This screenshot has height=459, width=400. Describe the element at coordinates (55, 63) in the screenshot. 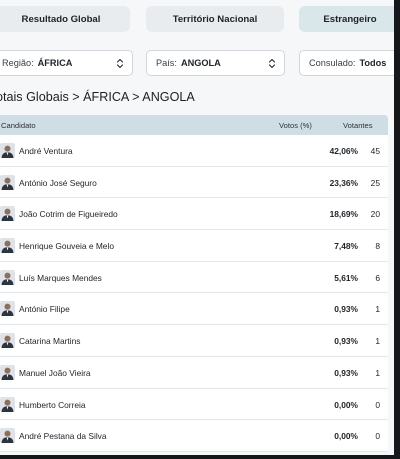

I see `region-select-value: ÁFRICA` at that location.